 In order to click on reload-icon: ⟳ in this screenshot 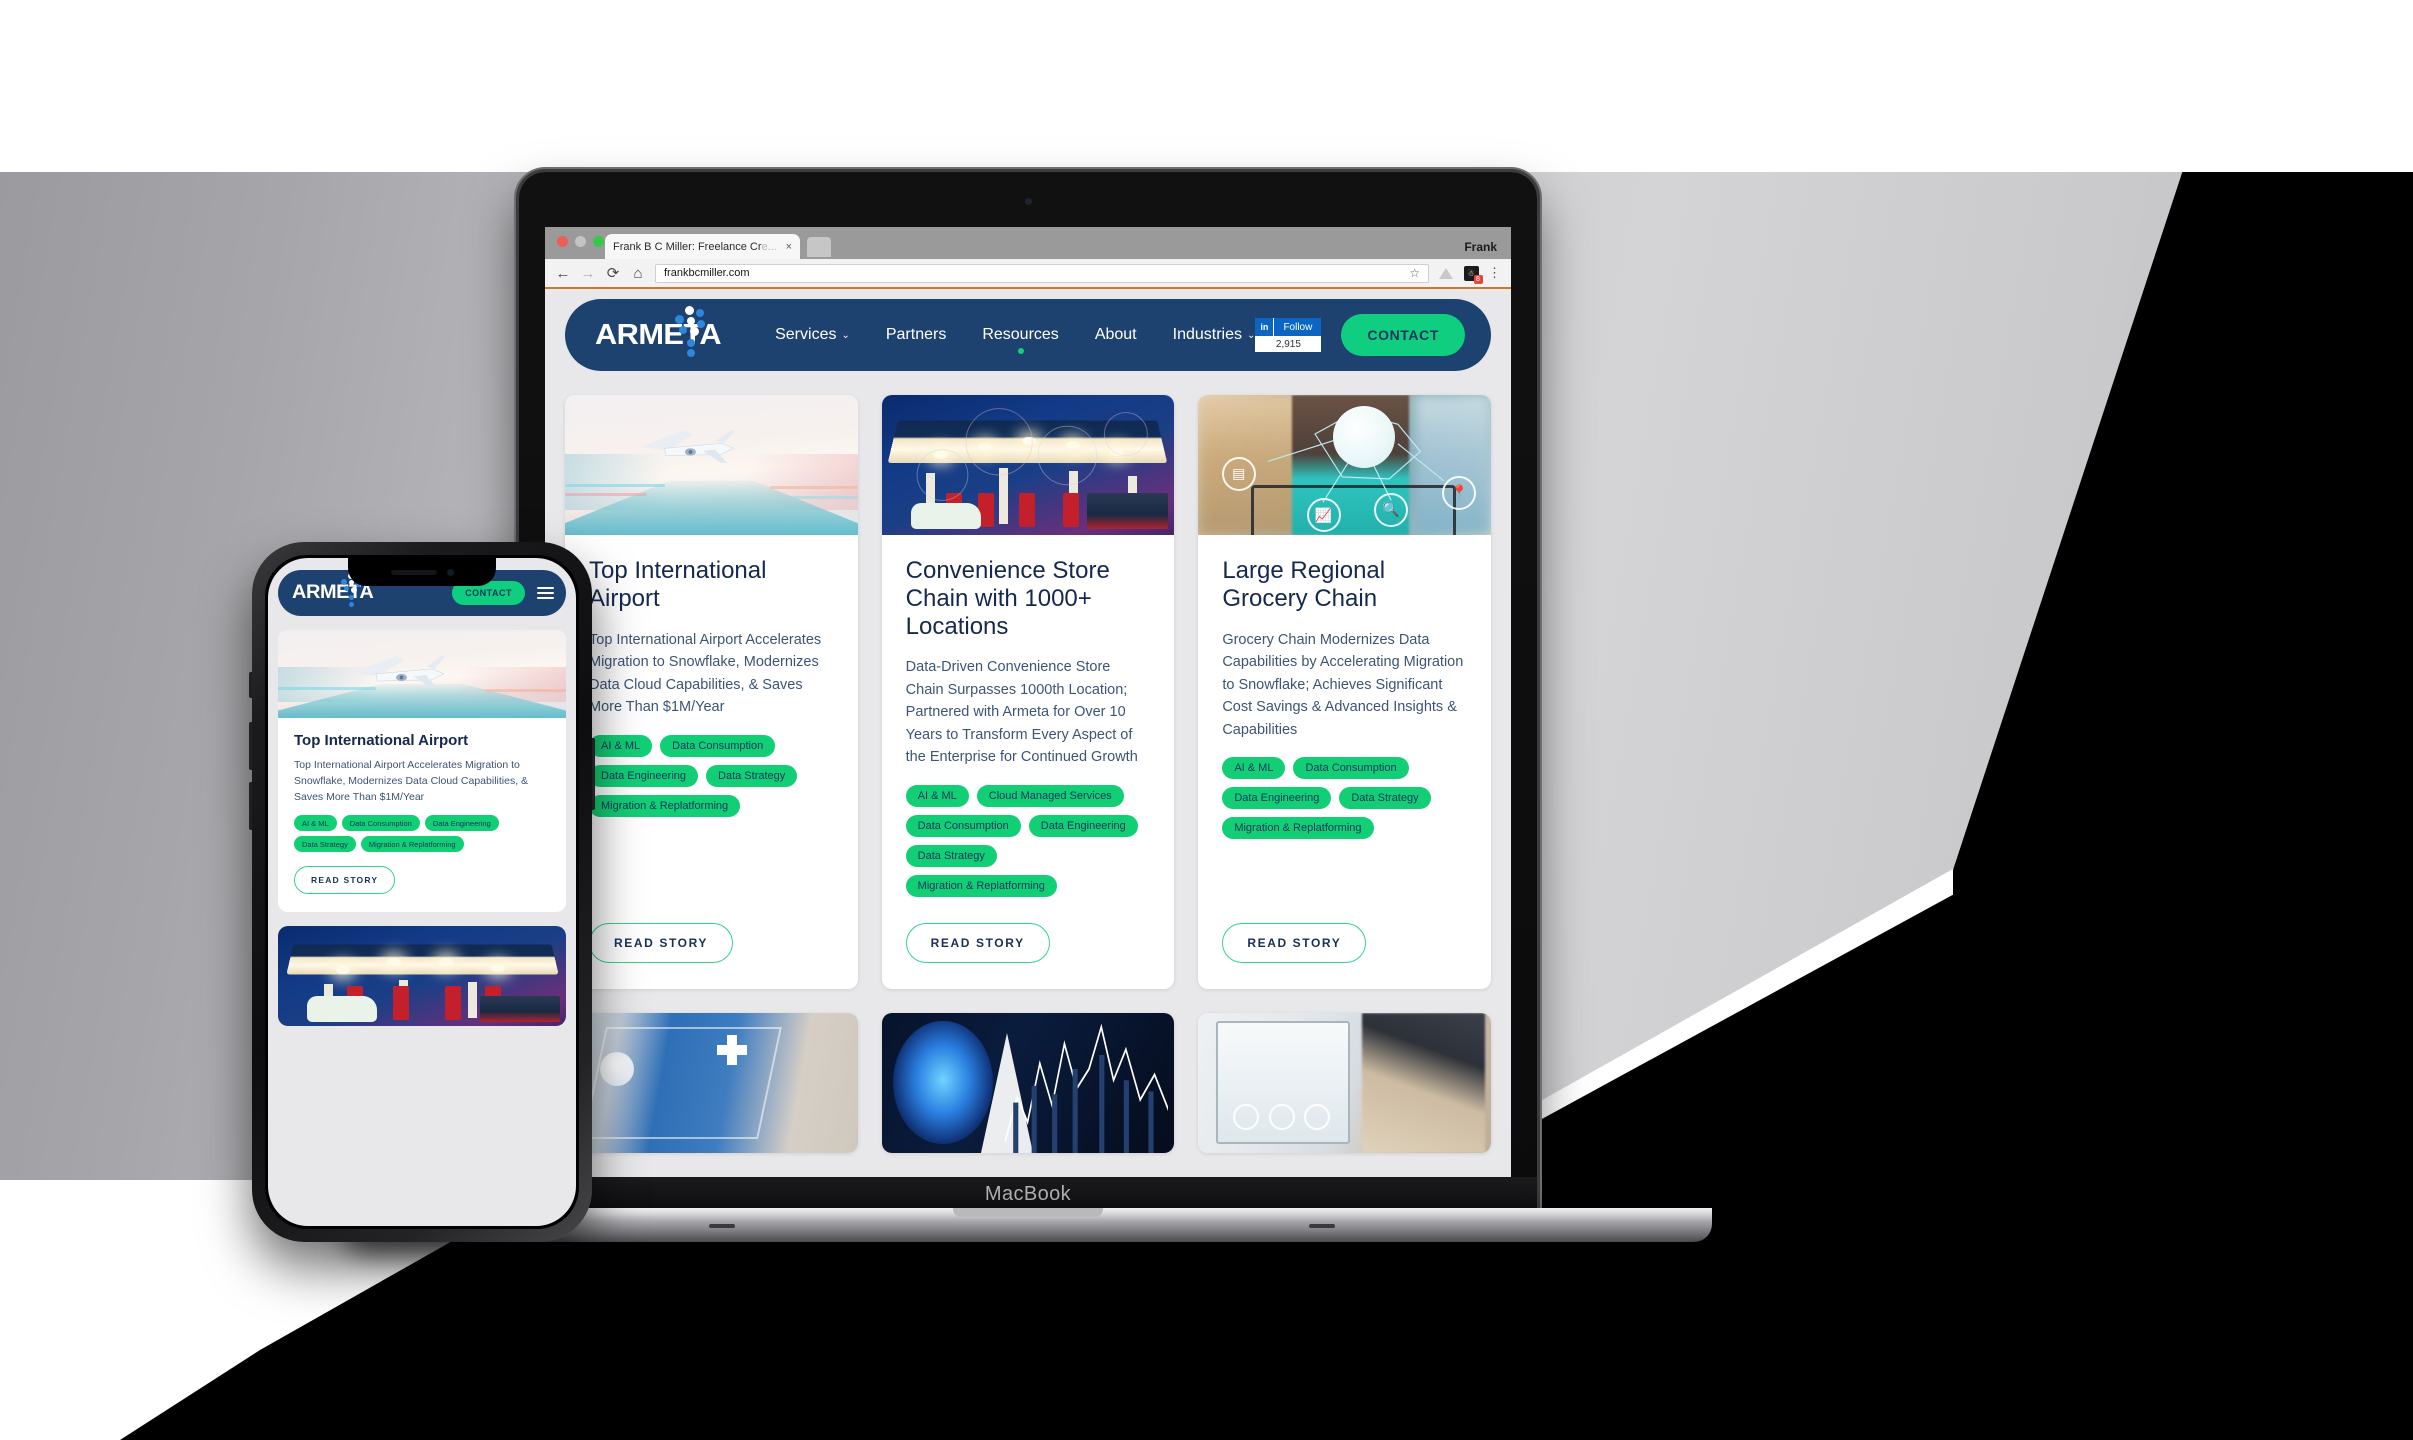, I will do `click(613, 273)`.